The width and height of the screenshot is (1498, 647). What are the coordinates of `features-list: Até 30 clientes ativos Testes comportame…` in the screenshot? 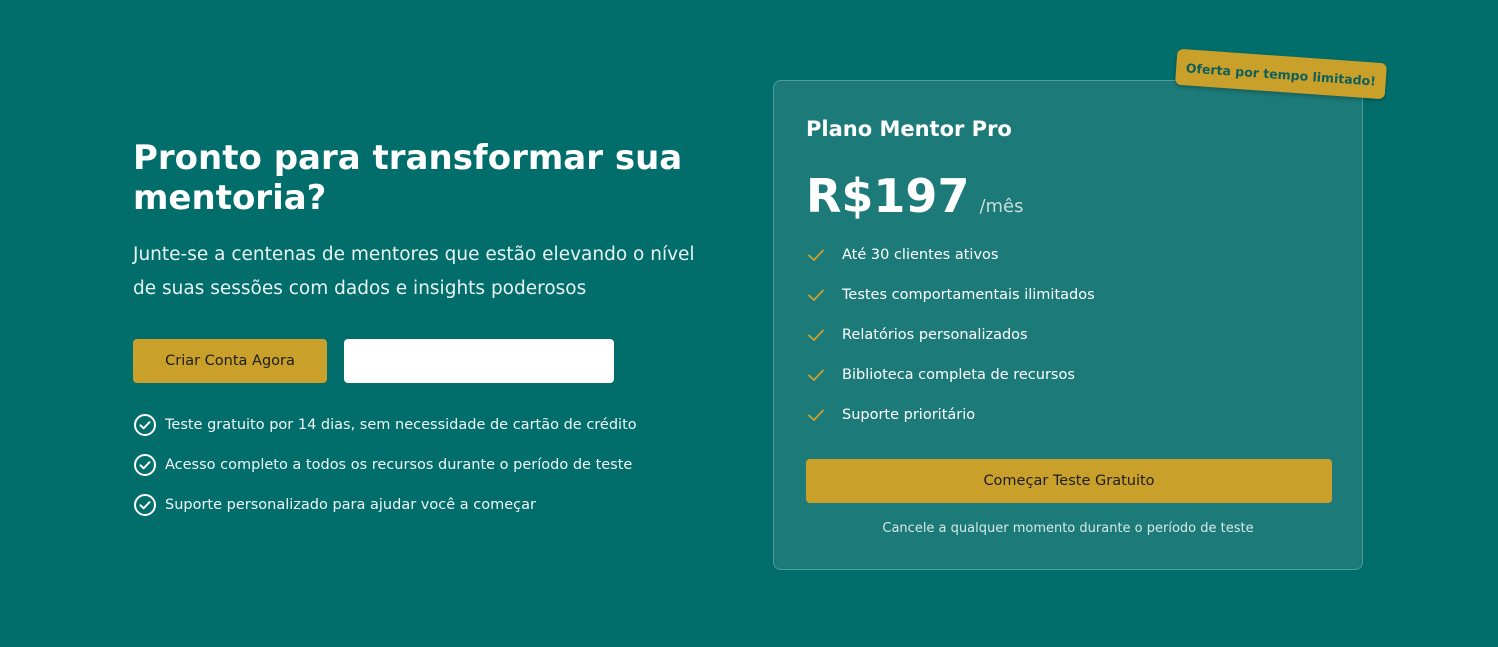 It's located at (950, 343).